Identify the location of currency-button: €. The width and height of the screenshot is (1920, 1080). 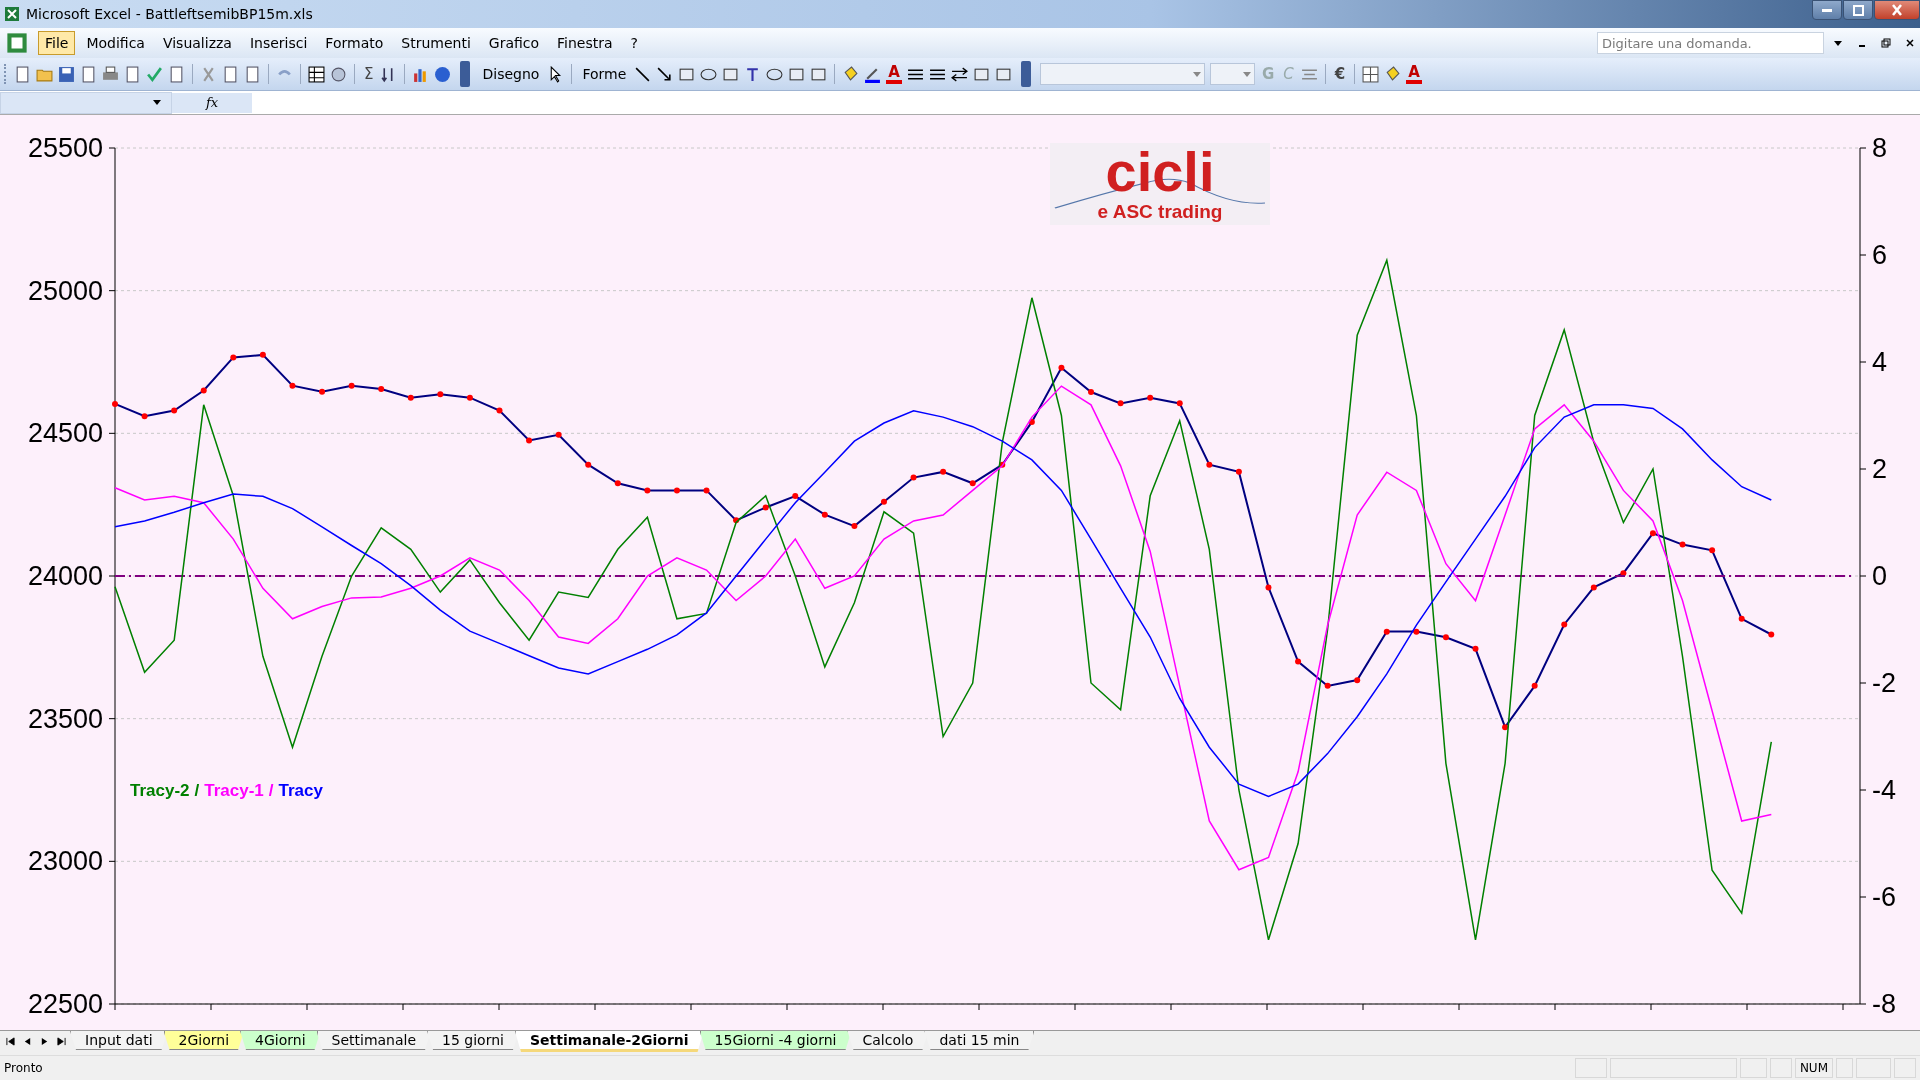
(1340, 74).